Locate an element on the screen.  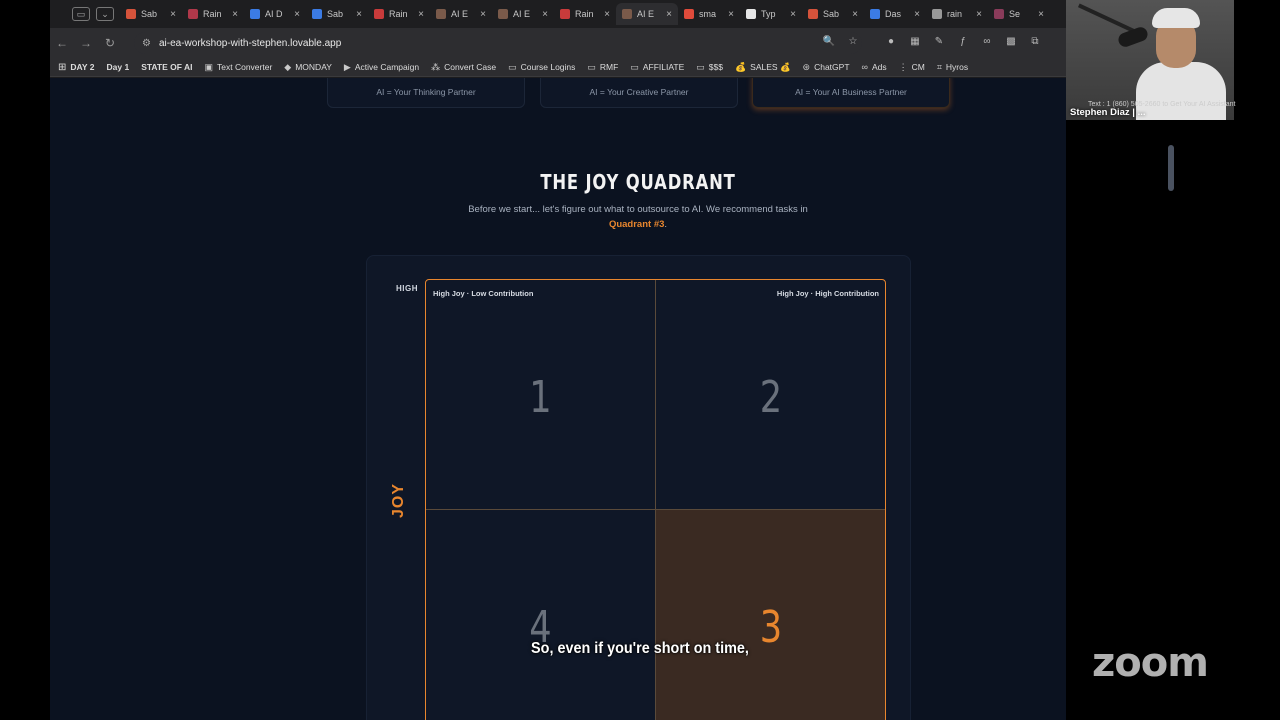
back-icon: ← is located at coordinates (62, 43).